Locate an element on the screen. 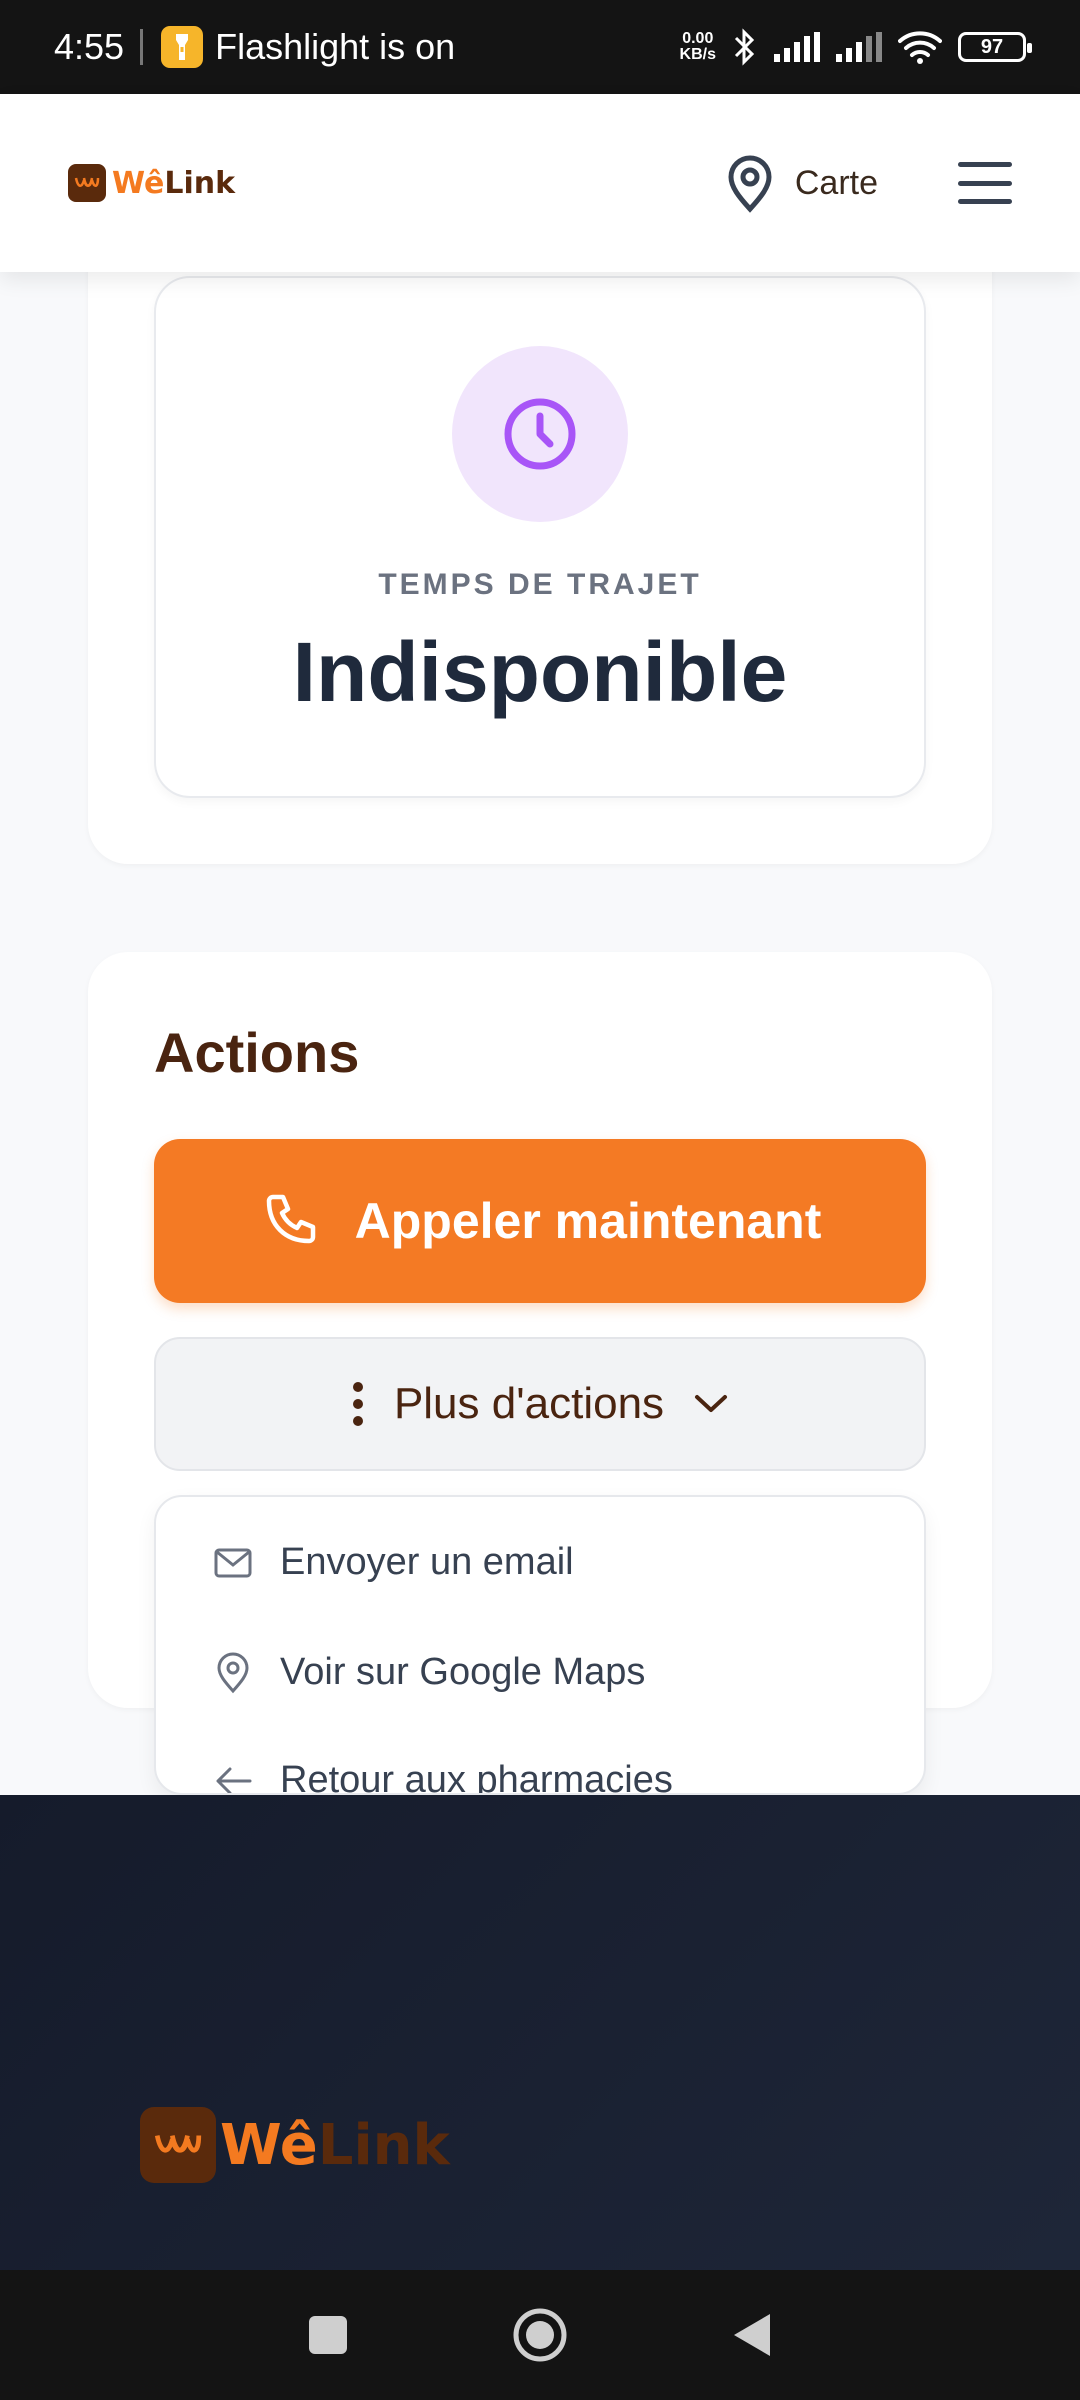 Image resolution: width=1080 pixels, height=2400 pixels. more-actions-label: Plus d'actions is located at coordinates (529, 1403).